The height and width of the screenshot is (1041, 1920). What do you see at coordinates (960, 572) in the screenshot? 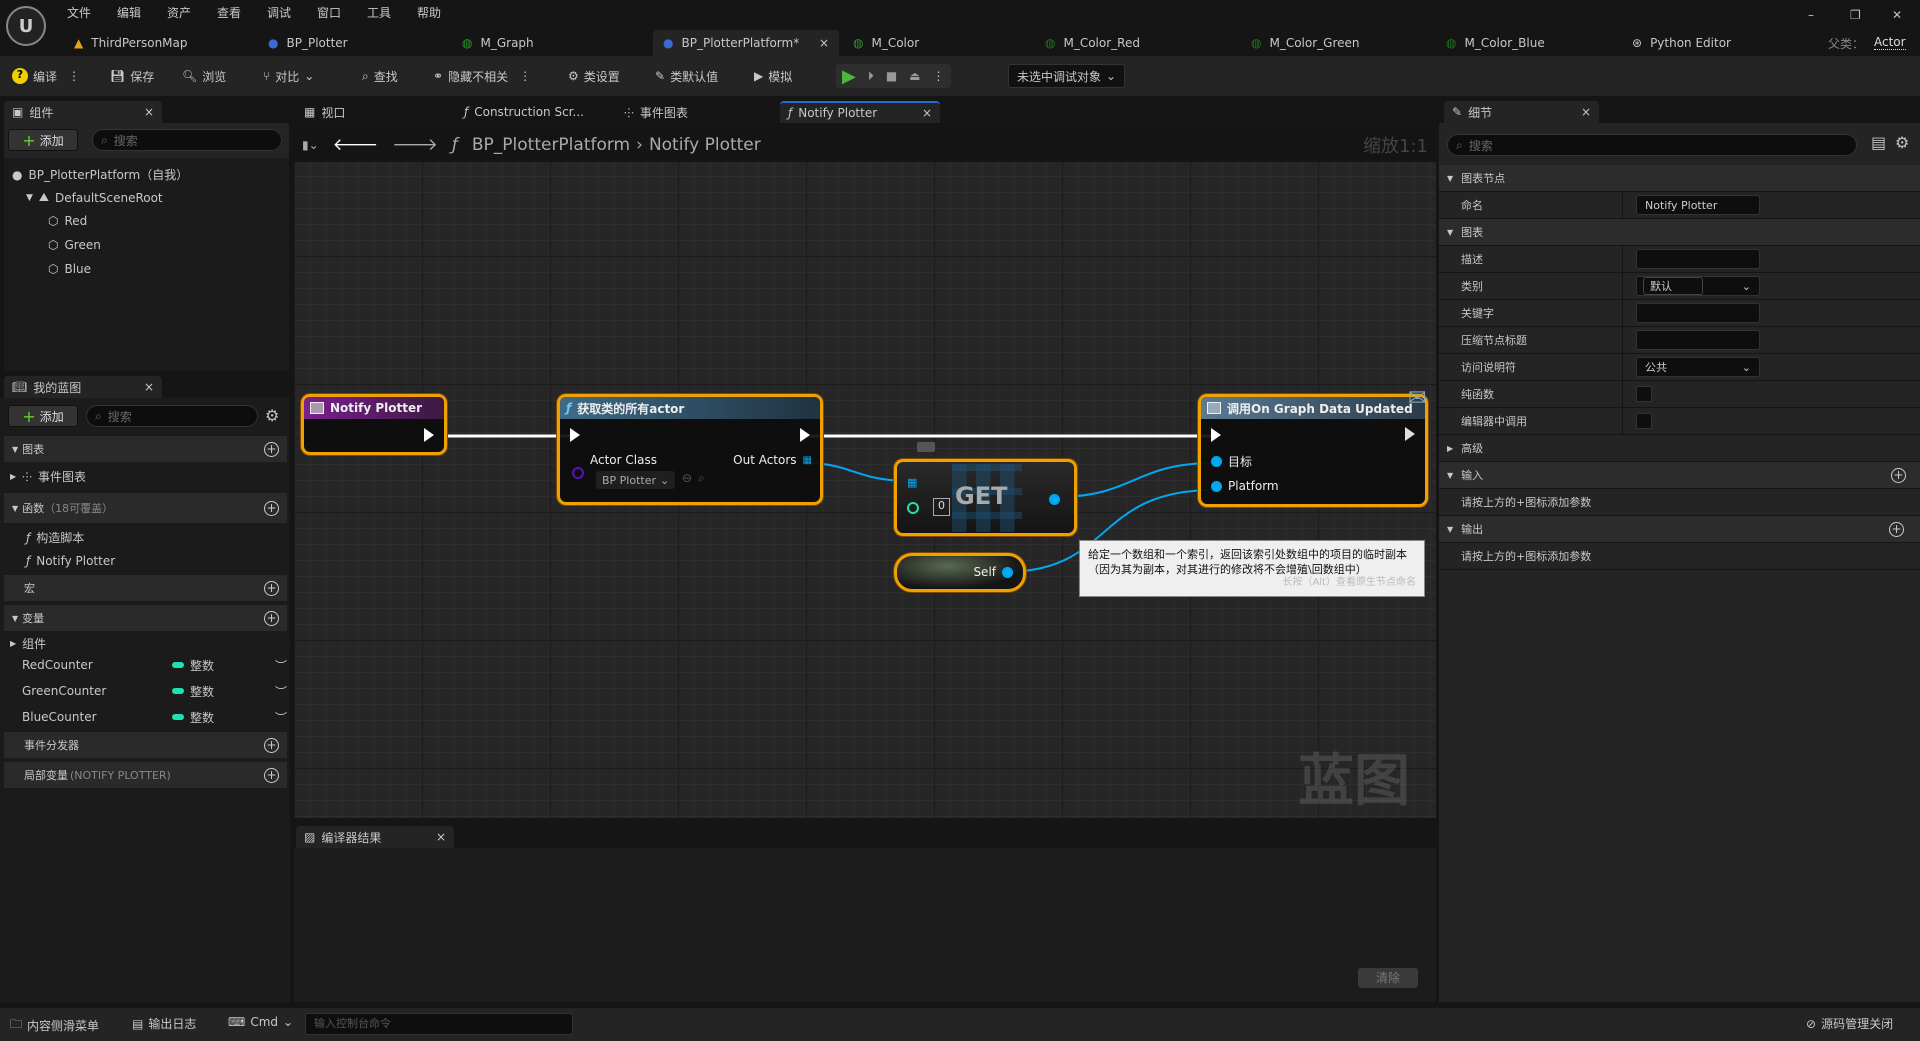
I see `node-self: Self` at bounding box center [960, 572].